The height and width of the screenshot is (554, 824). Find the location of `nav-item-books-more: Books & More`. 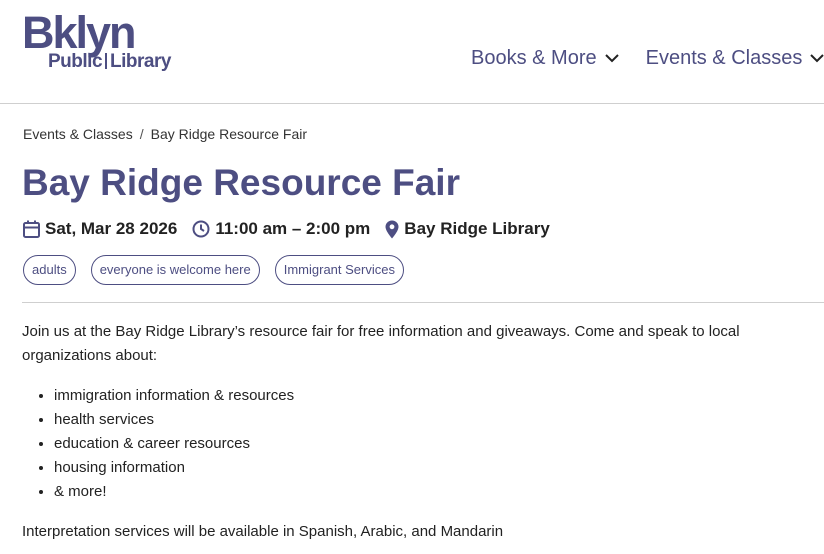

nav-item-books-more: Books & More is located at coordinates (545, 58).